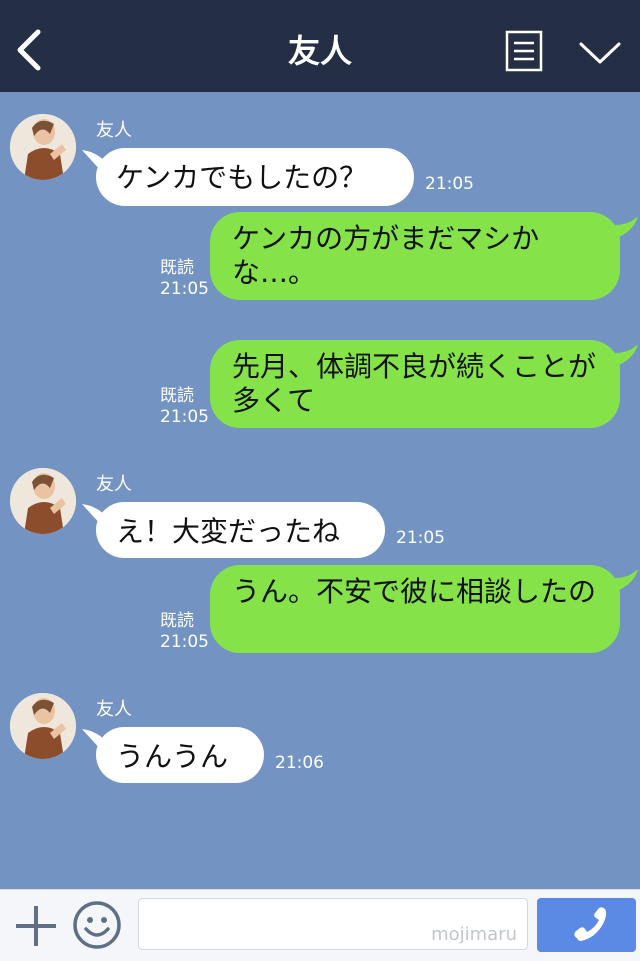 The image size is (640, 961). What do you see at coordinates (415, 609) in the screenshot?
I see `message-bubble: うん。不安で彼に相談したの` at bounding box center [415, 609].